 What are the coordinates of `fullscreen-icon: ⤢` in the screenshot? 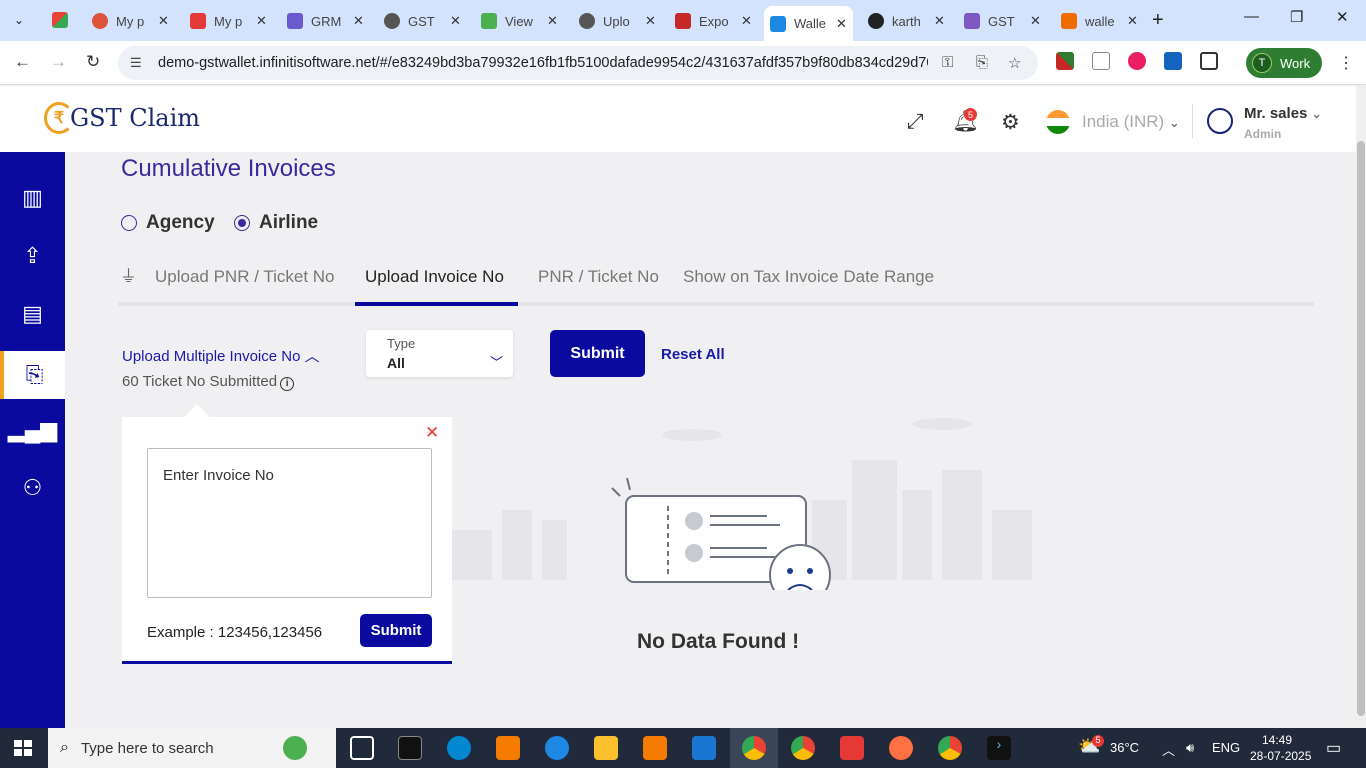 It's located at (915, 122).